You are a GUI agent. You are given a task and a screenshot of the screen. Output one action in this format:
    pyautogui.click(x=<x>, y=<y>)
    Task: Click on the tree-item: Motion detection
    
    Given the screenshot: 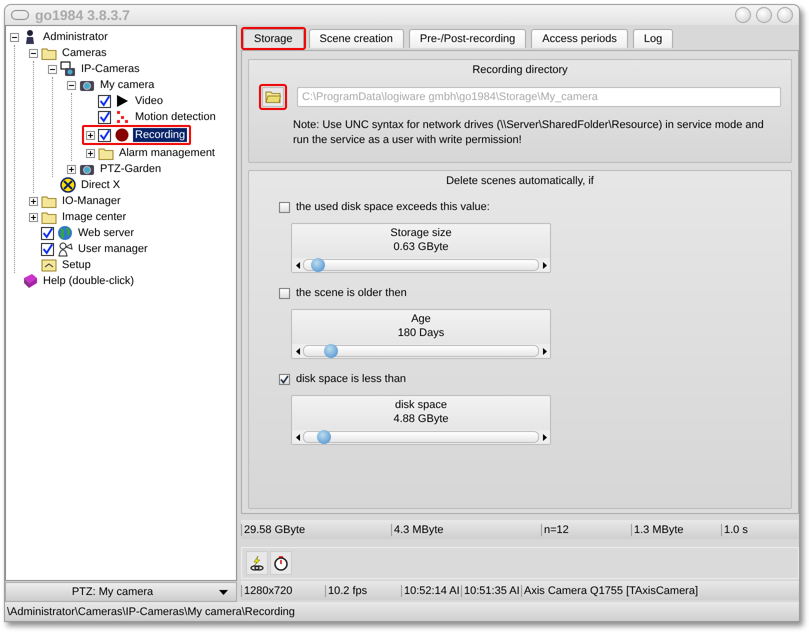 What is the action you would take?
    pyautogui.click(x=175, y=117)
    